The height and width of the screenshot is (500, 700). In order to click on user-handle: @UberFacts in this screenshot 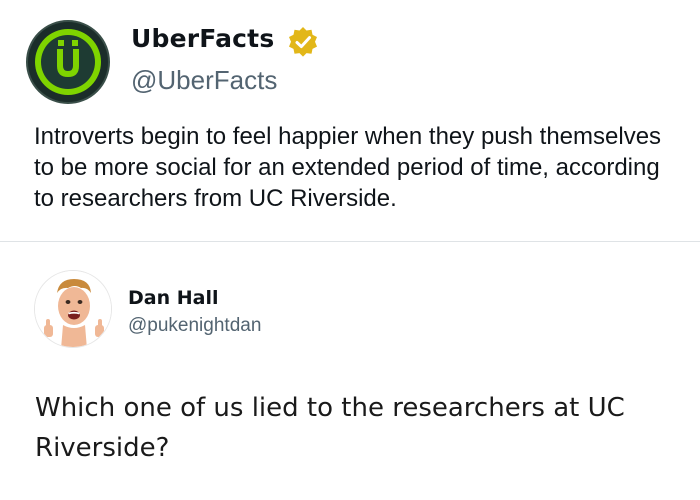, I will do `click(204, 80)`.